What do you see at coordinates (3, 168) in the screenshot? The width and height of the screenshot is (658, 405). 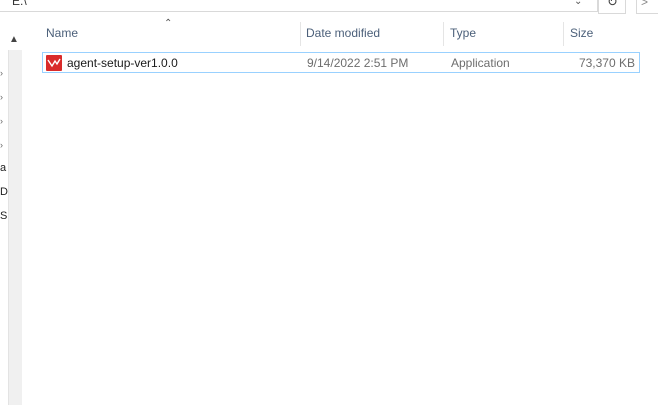 I see `nav-item-label: a` at bounding box center [3, 168].